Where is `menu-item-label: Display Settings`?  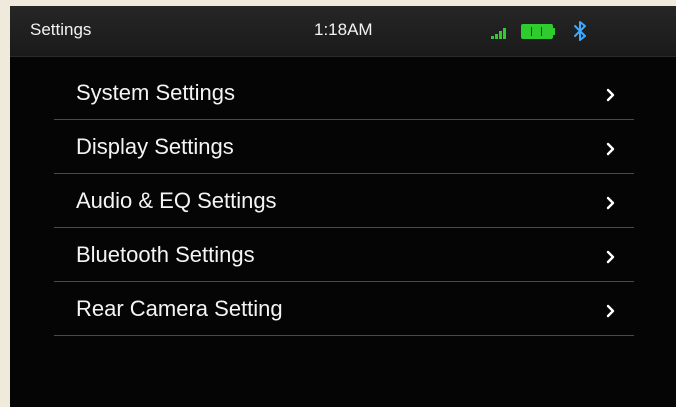 menu-item-label: Display Settings is located at coordinates (155, 146).